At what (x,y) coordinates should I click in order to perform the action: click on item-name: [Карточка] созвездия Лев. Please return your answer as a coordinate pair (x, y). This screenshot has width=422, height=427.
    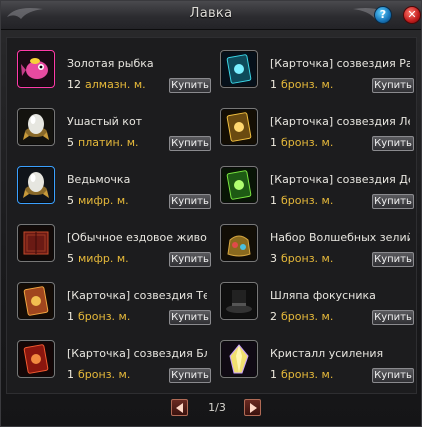
    Looking at the image, I should click on (340, 121).